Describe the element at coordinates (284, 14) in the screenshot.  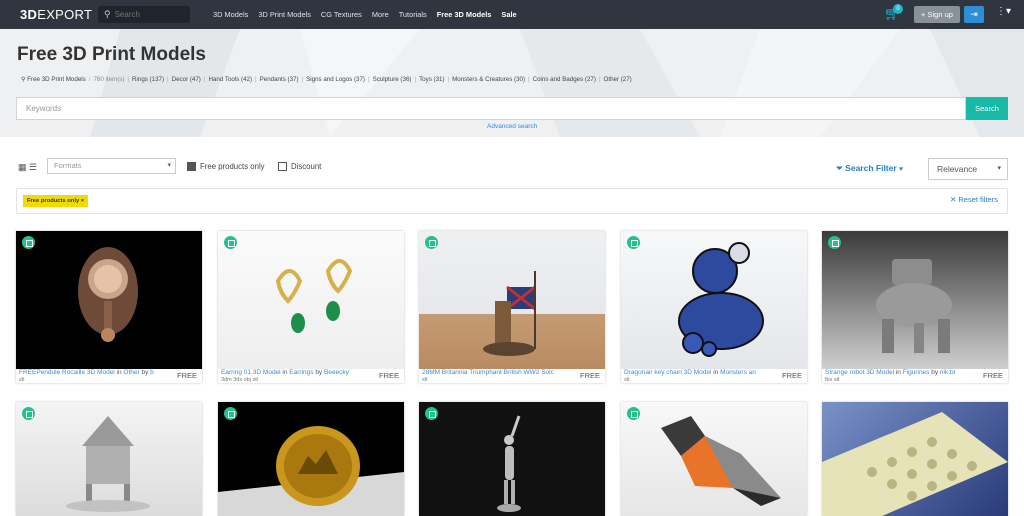
I see `nav-3d-print-models: 3D Print Models` at that location.